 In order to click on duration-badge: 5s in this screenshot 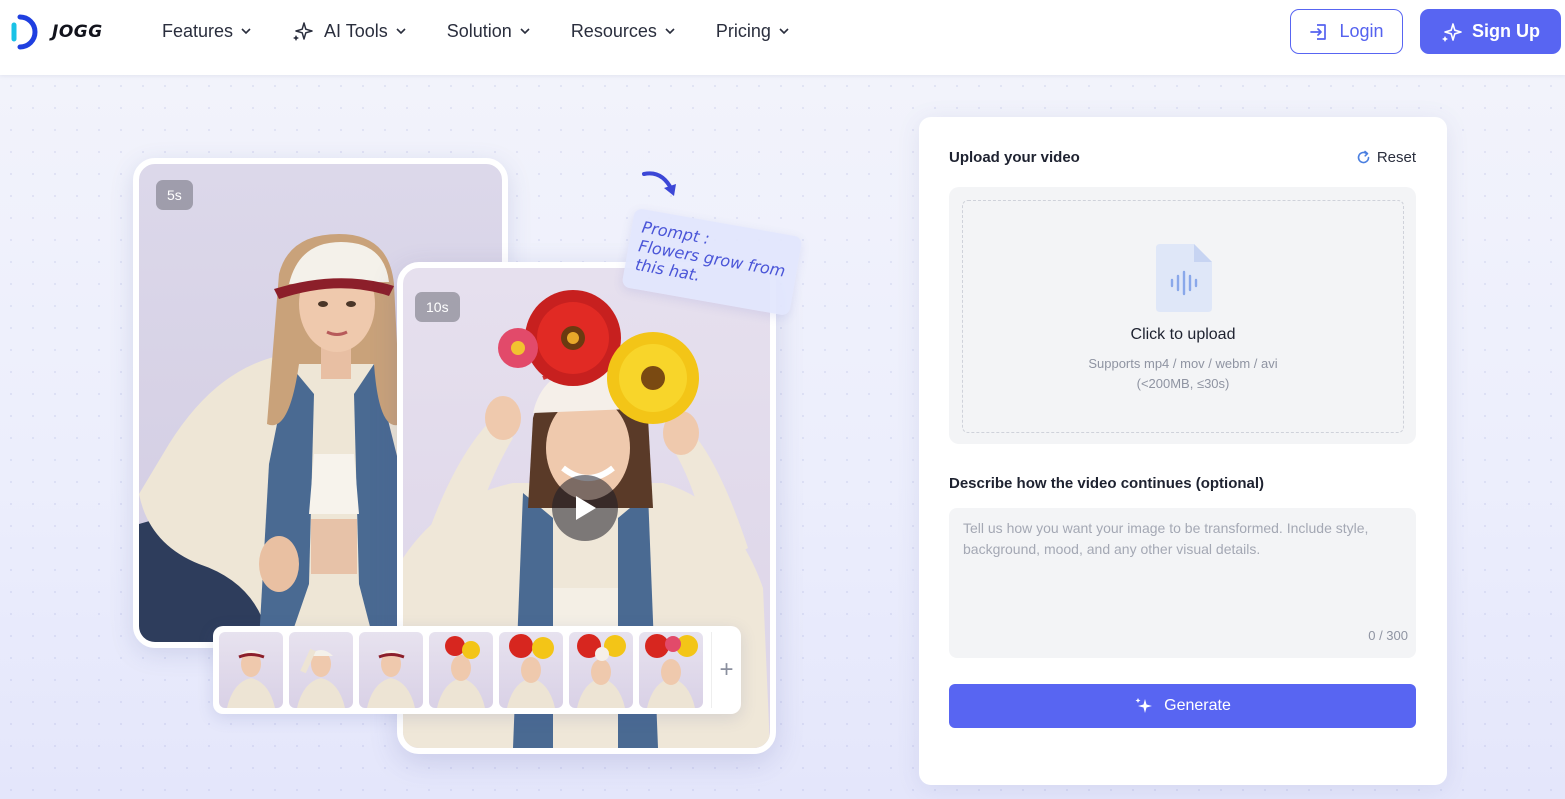, I will do `click(174, 195)`.